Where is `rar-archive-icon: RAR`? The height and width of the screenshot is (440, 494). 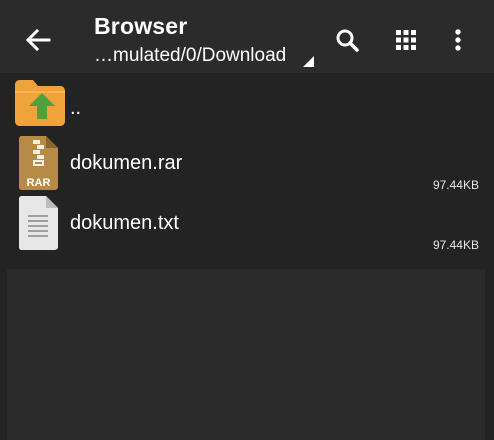
rar-archive-icon: RAR is located at coordinates (38, 163).